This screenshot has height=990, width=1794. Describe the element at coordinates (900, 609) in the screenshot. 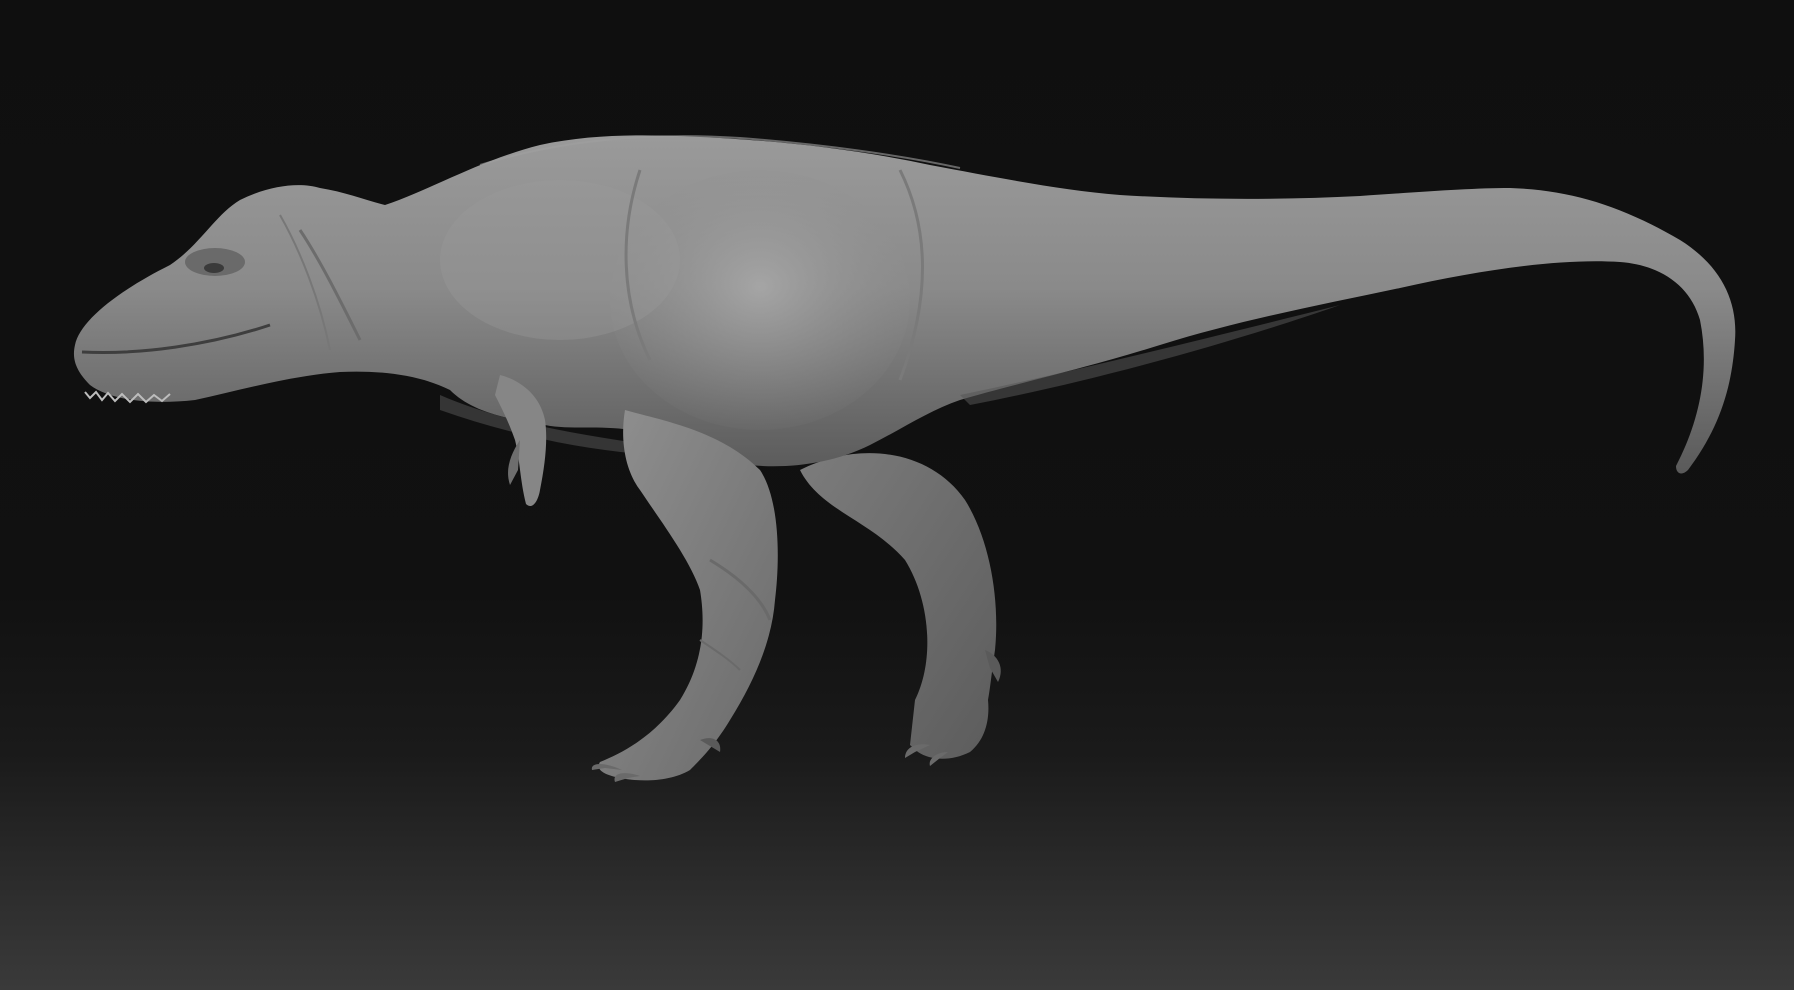

I see `far-leg` at that location.